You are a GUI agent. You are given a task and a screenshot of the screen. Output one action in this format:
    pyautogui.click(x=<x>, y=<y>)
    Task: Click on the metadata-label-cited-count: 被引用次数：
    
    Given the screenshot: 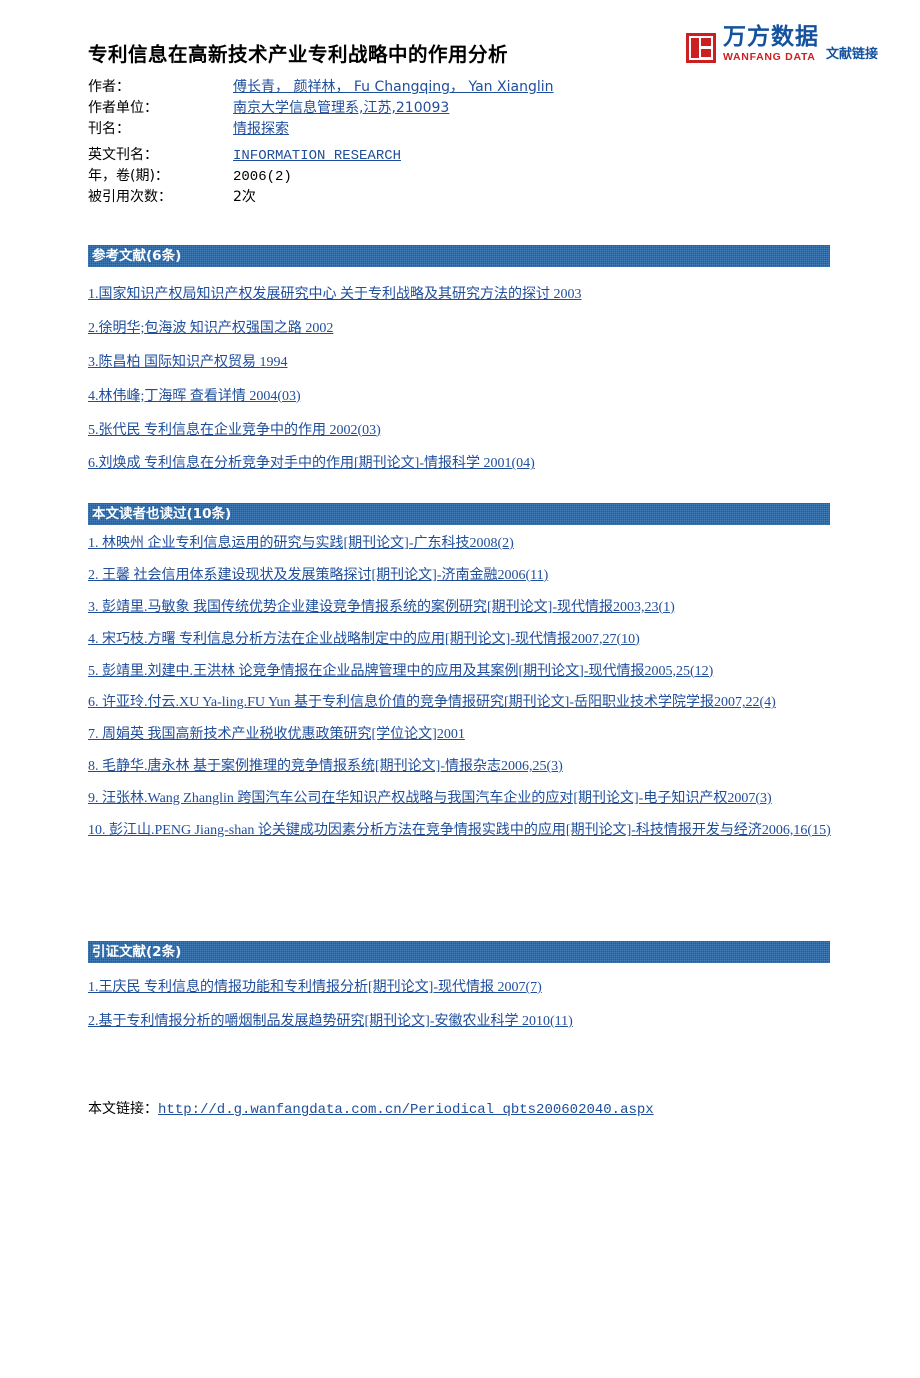 What is the action you would take?
    pyautogui.click(x=130, y=197)
    